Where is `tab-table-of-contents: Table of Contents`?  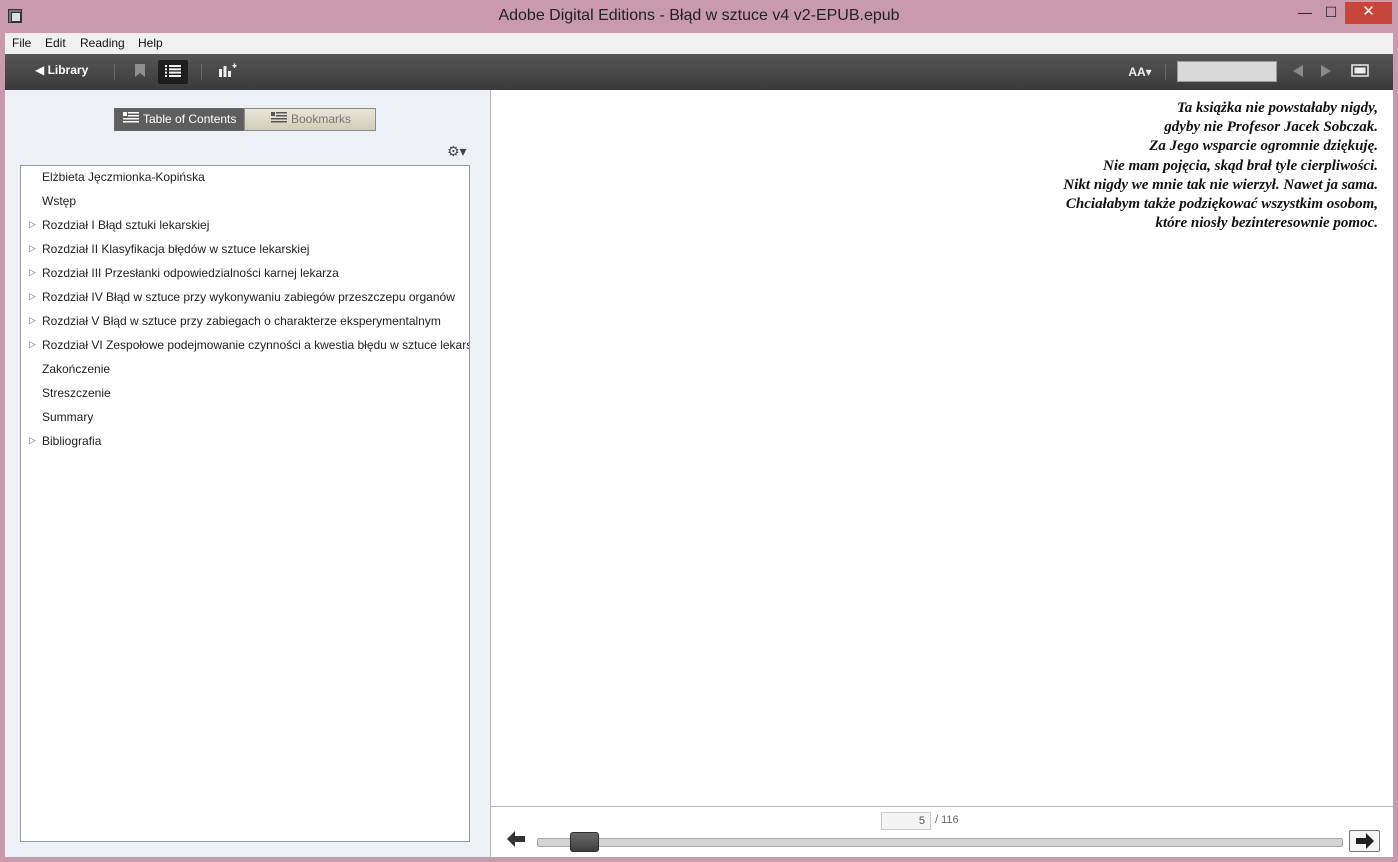 tab-table-of-contents: Table of Contents is located at coordinates (179, 119).